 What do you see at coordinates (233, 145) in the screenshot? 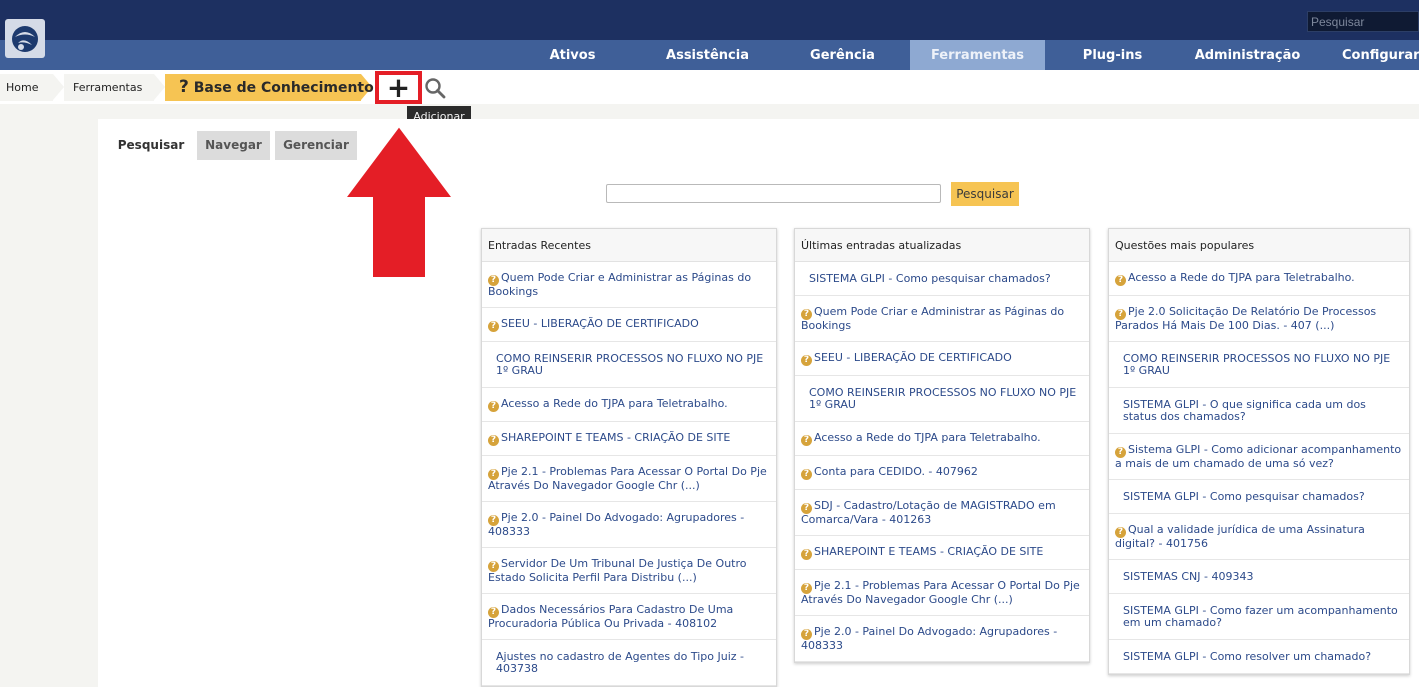
I see `tab-navegar: Navegar` at bounding box center [233, 145].